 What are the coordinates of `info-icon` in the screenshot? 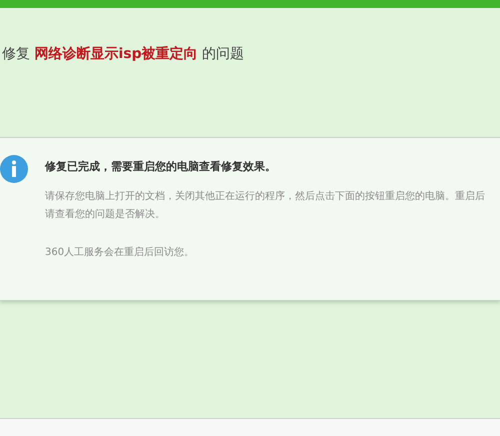 It's located at (14, 169).